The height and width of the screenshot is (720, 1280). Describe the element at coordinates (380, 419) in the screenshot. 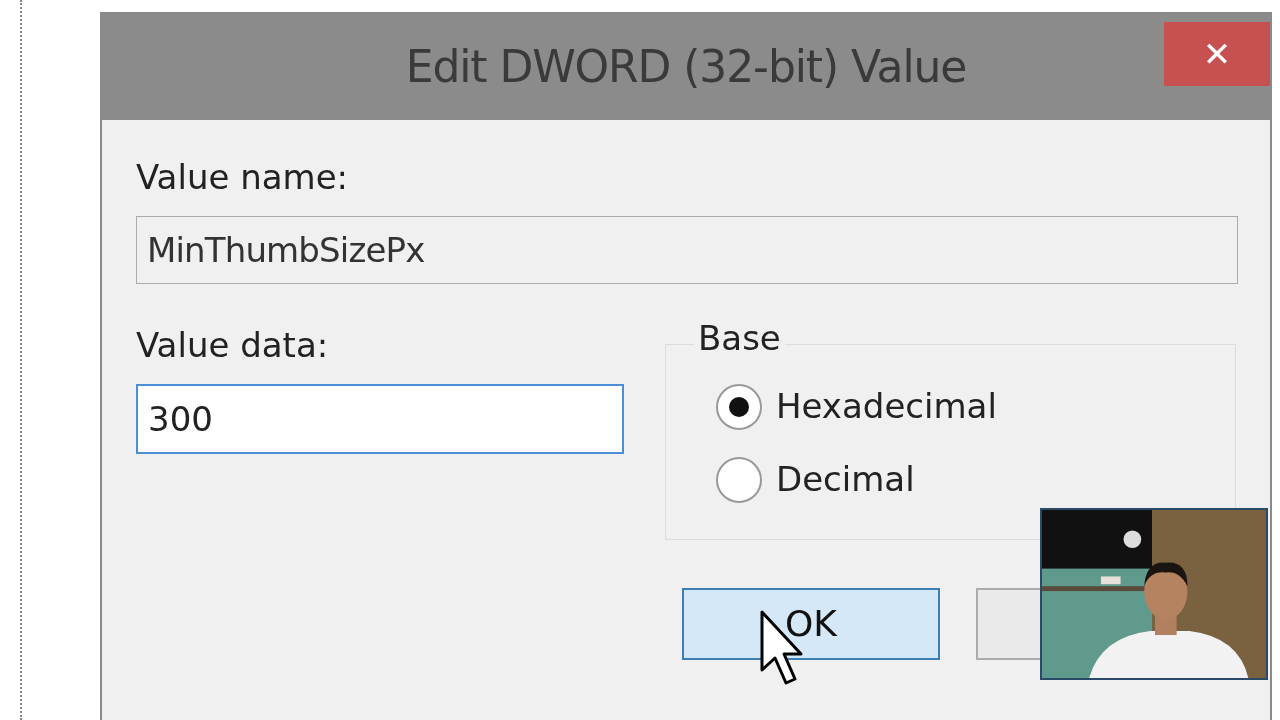

I see `value-data-field: 300` at that location.